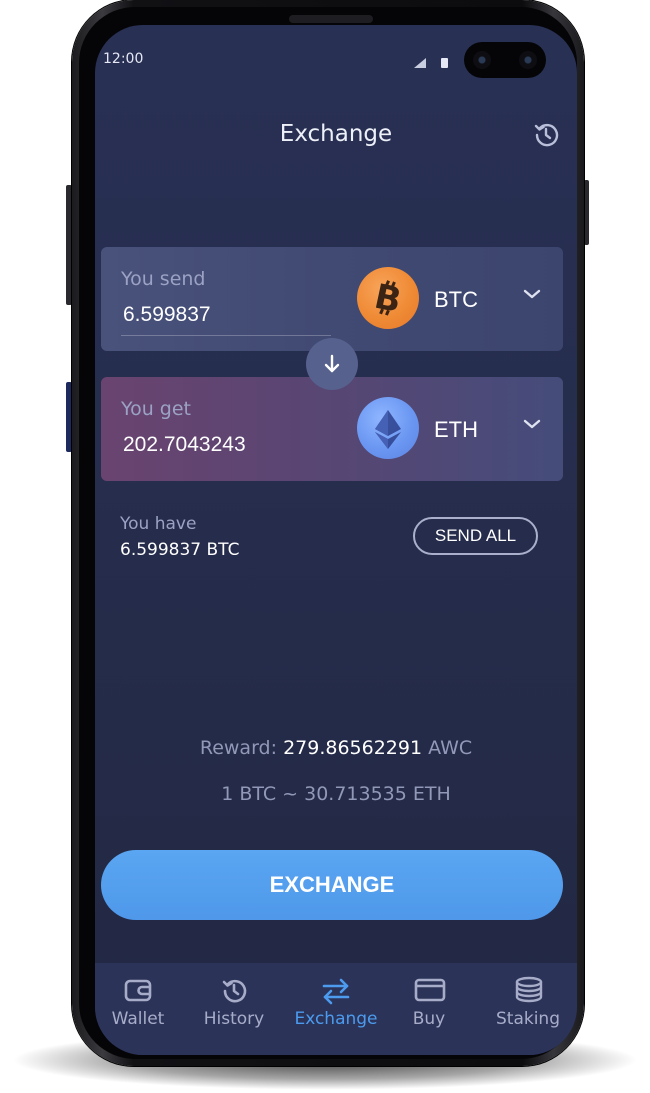 Image resolution: width=650 pixels, height=1093 pixels. Describe the element at coordinates (332, 299) in the screenshot. I see `send-card: You send 6.599837 B BTC` at that location.